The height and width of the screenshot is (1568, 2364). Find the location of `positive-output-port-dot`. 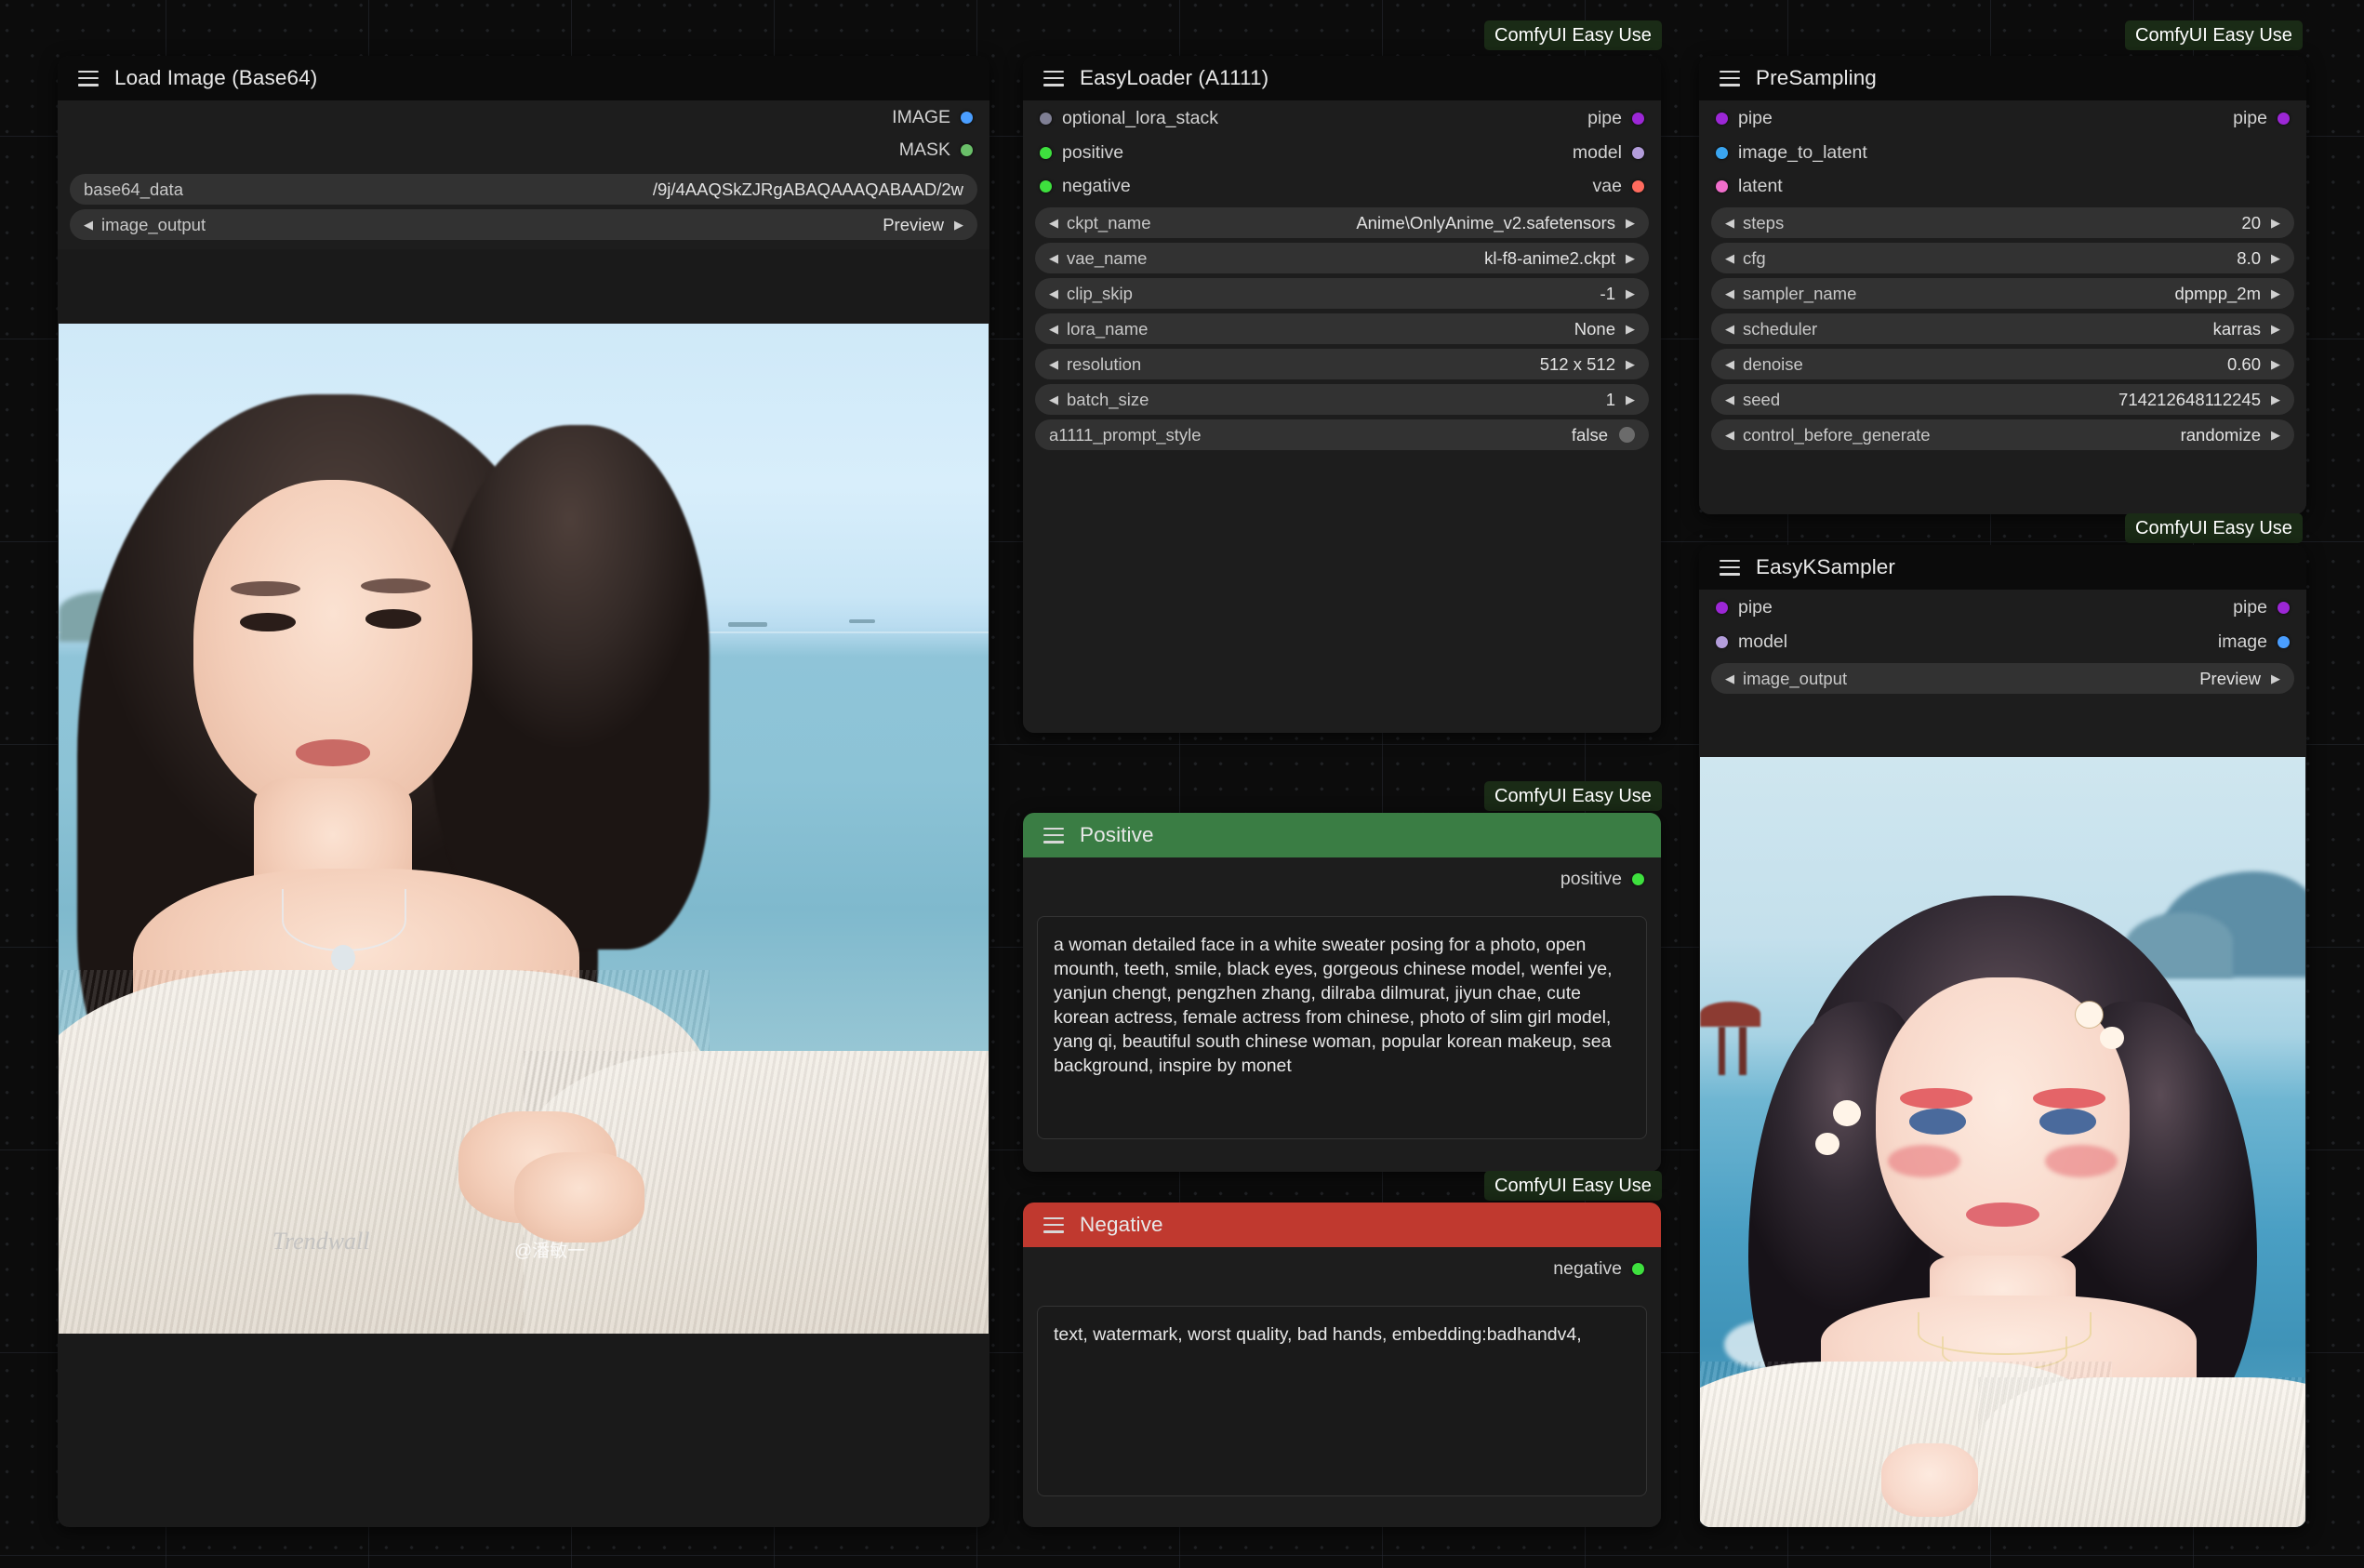

positive-output-port-dot is located at coordinates (1638, 878).